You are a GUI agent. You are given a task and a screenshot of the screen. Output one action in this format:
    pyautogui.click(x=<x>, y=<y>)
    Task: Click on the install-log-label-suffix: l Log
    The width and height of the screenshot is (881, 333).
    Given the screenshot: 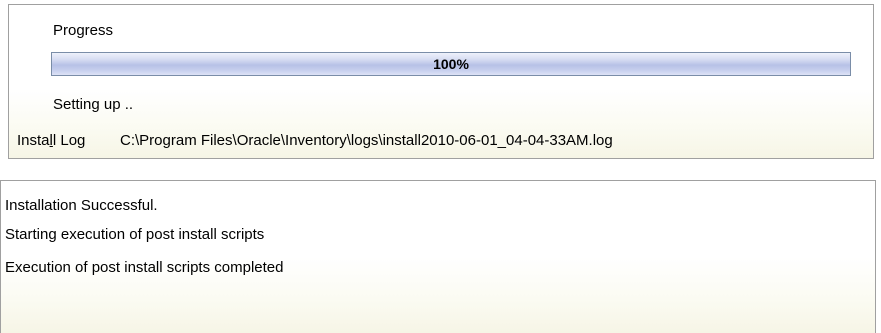 What is the action you would take?
    pyautogui.click(x=69, y=140)
    